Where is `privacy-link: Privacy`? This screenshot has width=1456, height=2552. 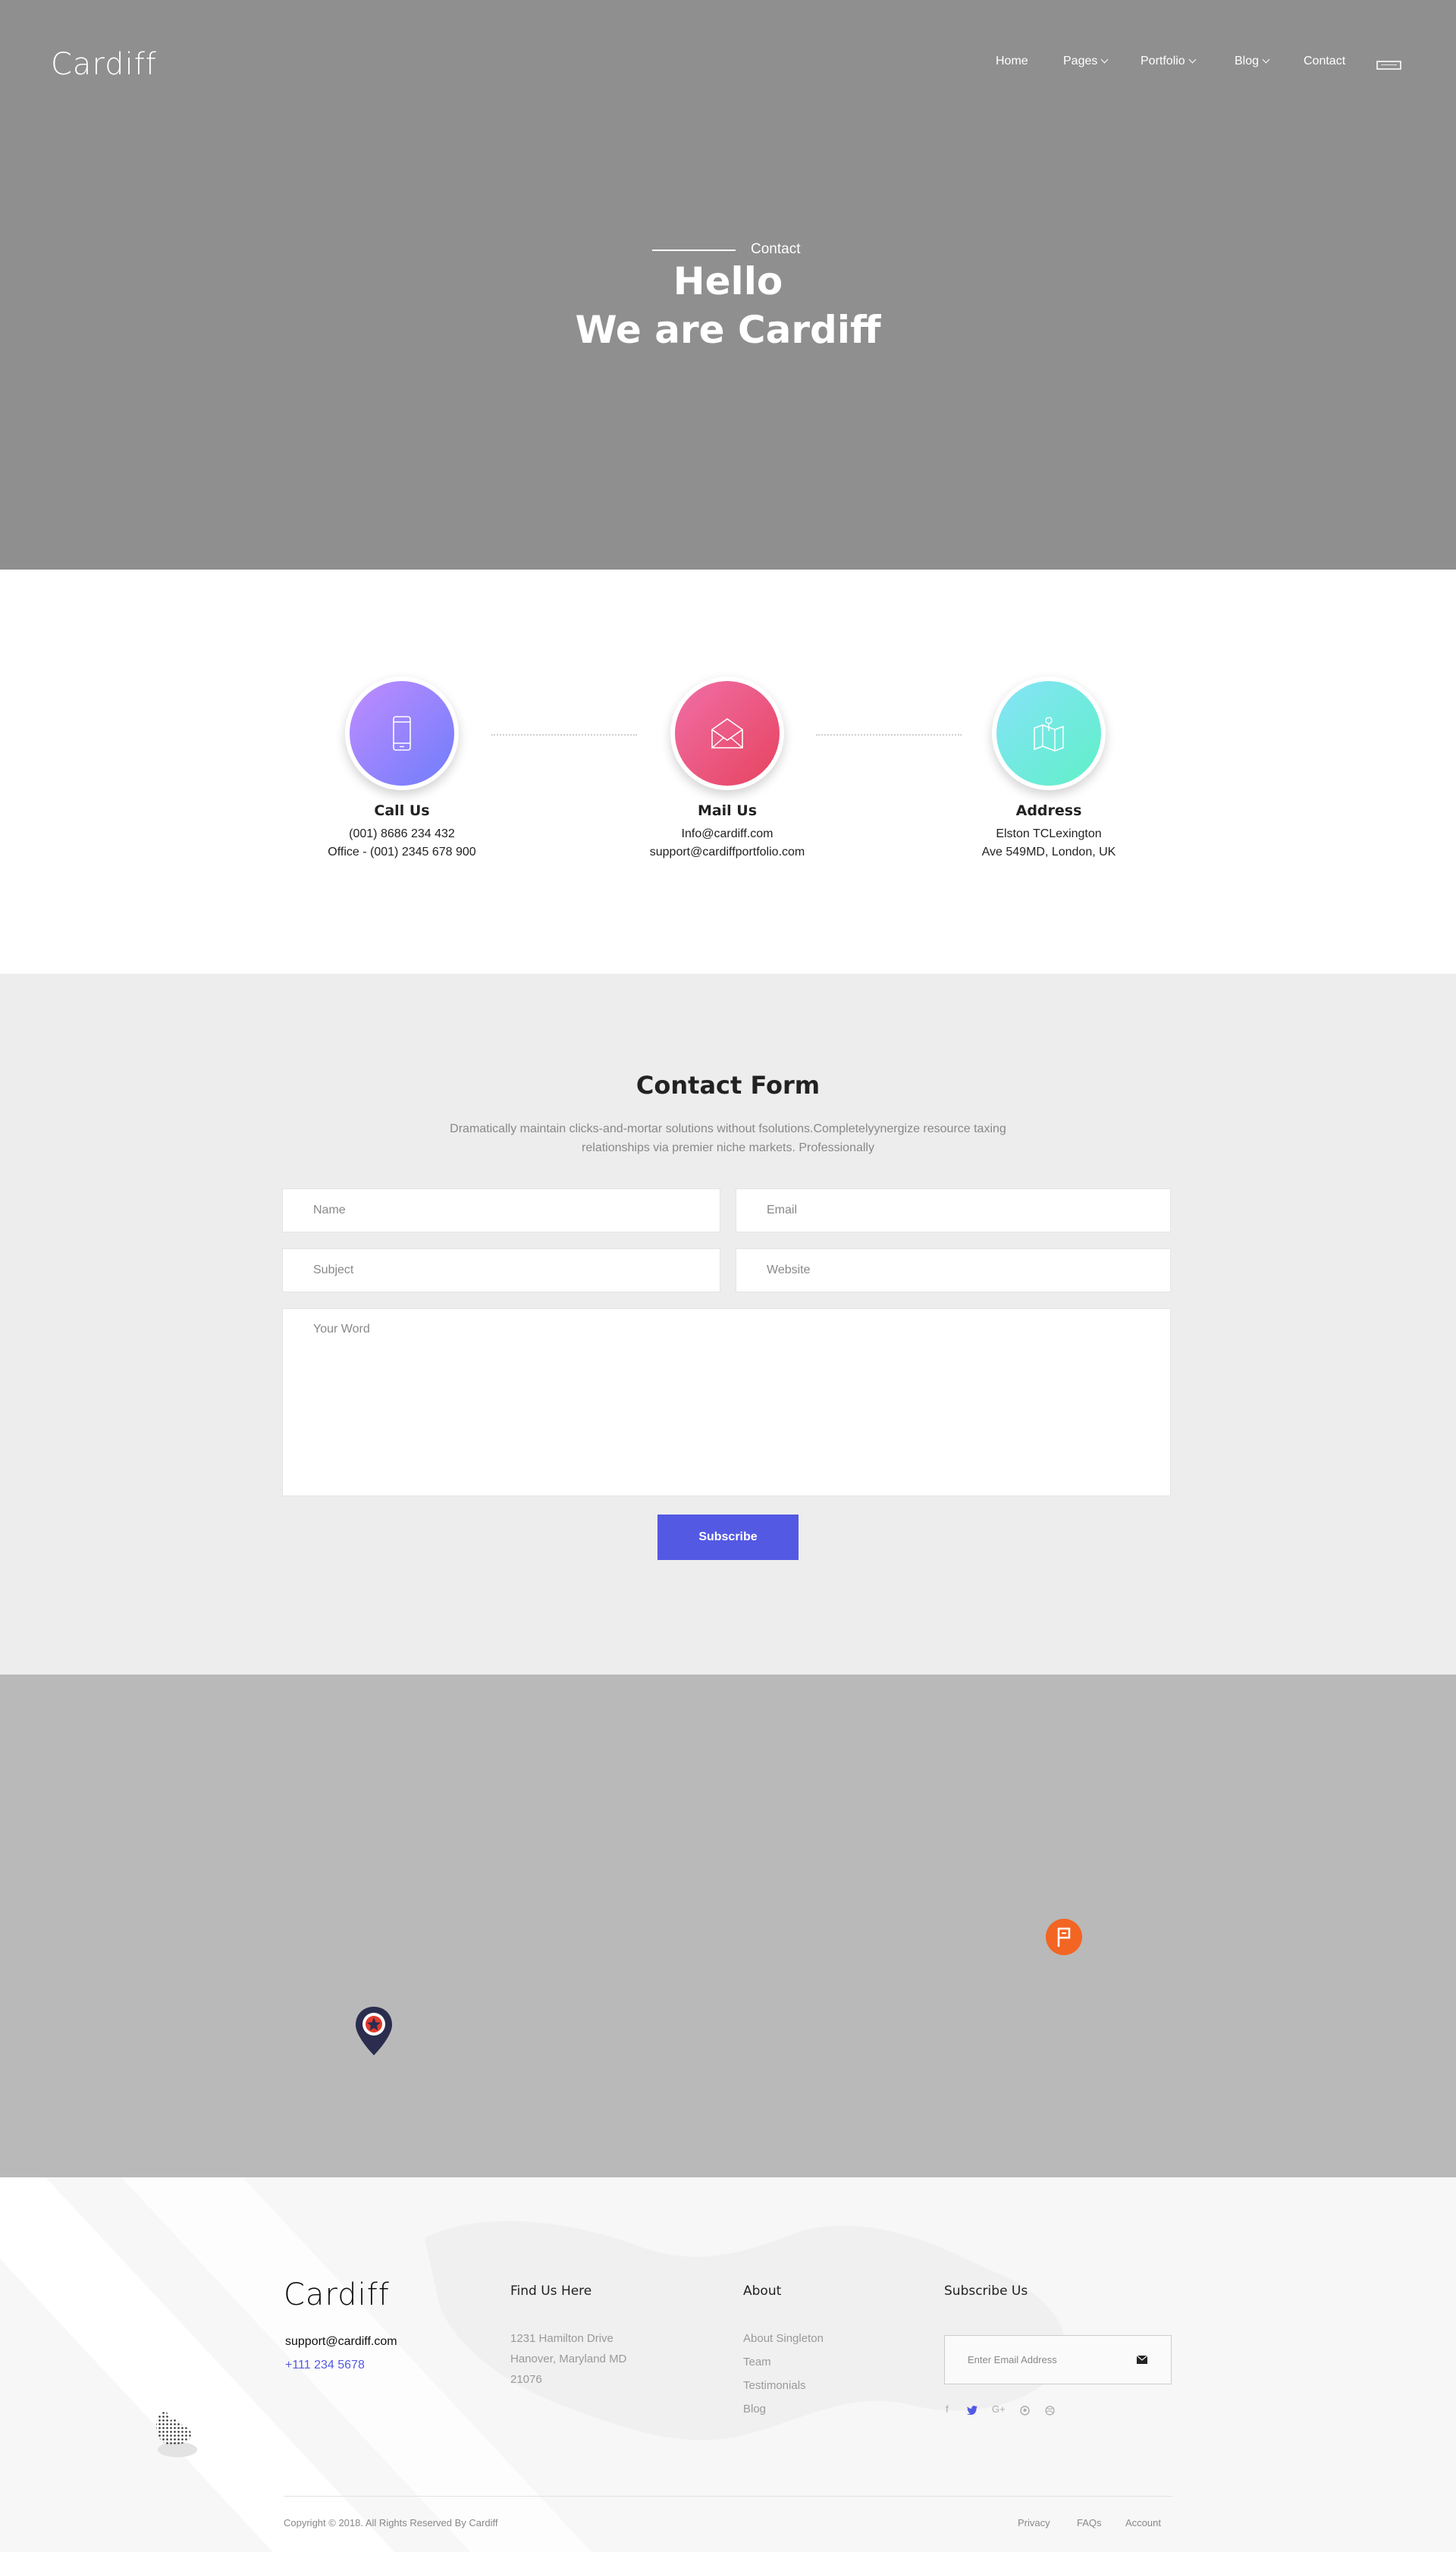
privacy-link: Privacy is located at coordinates (1034, 2522).